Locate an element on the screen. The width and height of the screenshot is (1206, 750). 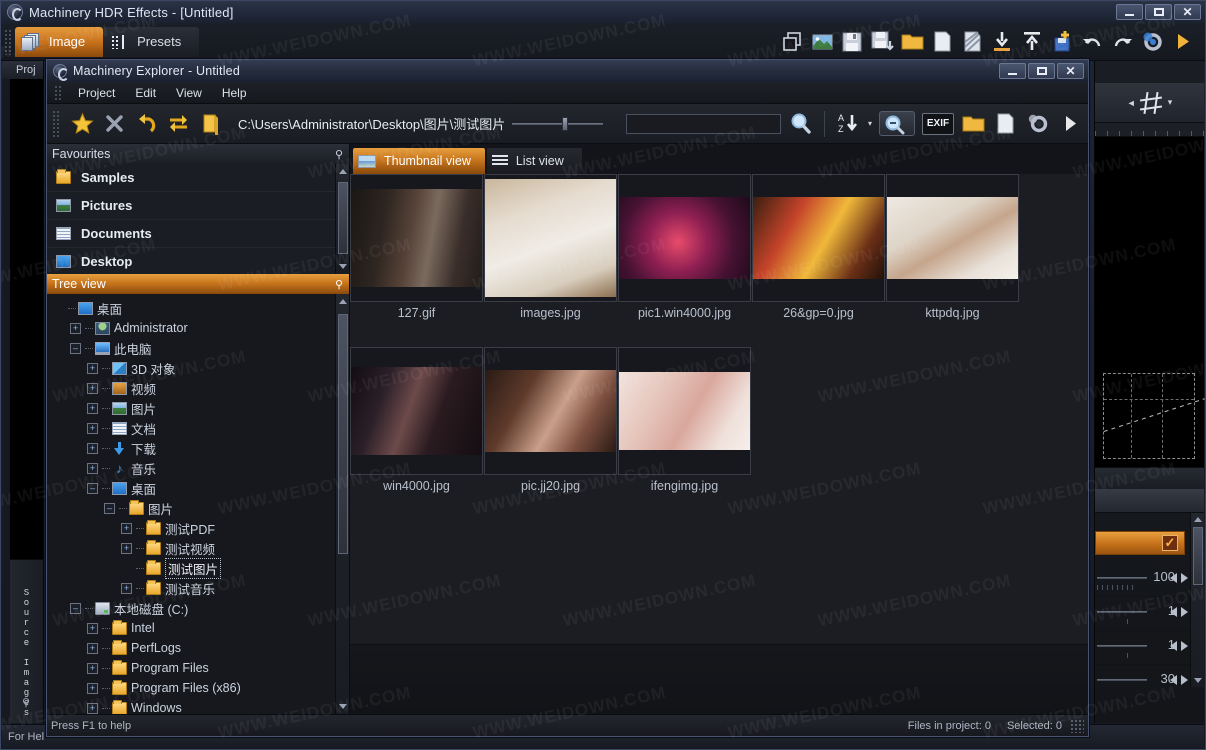
add-save-icon is located at coordinates (1062, 41).